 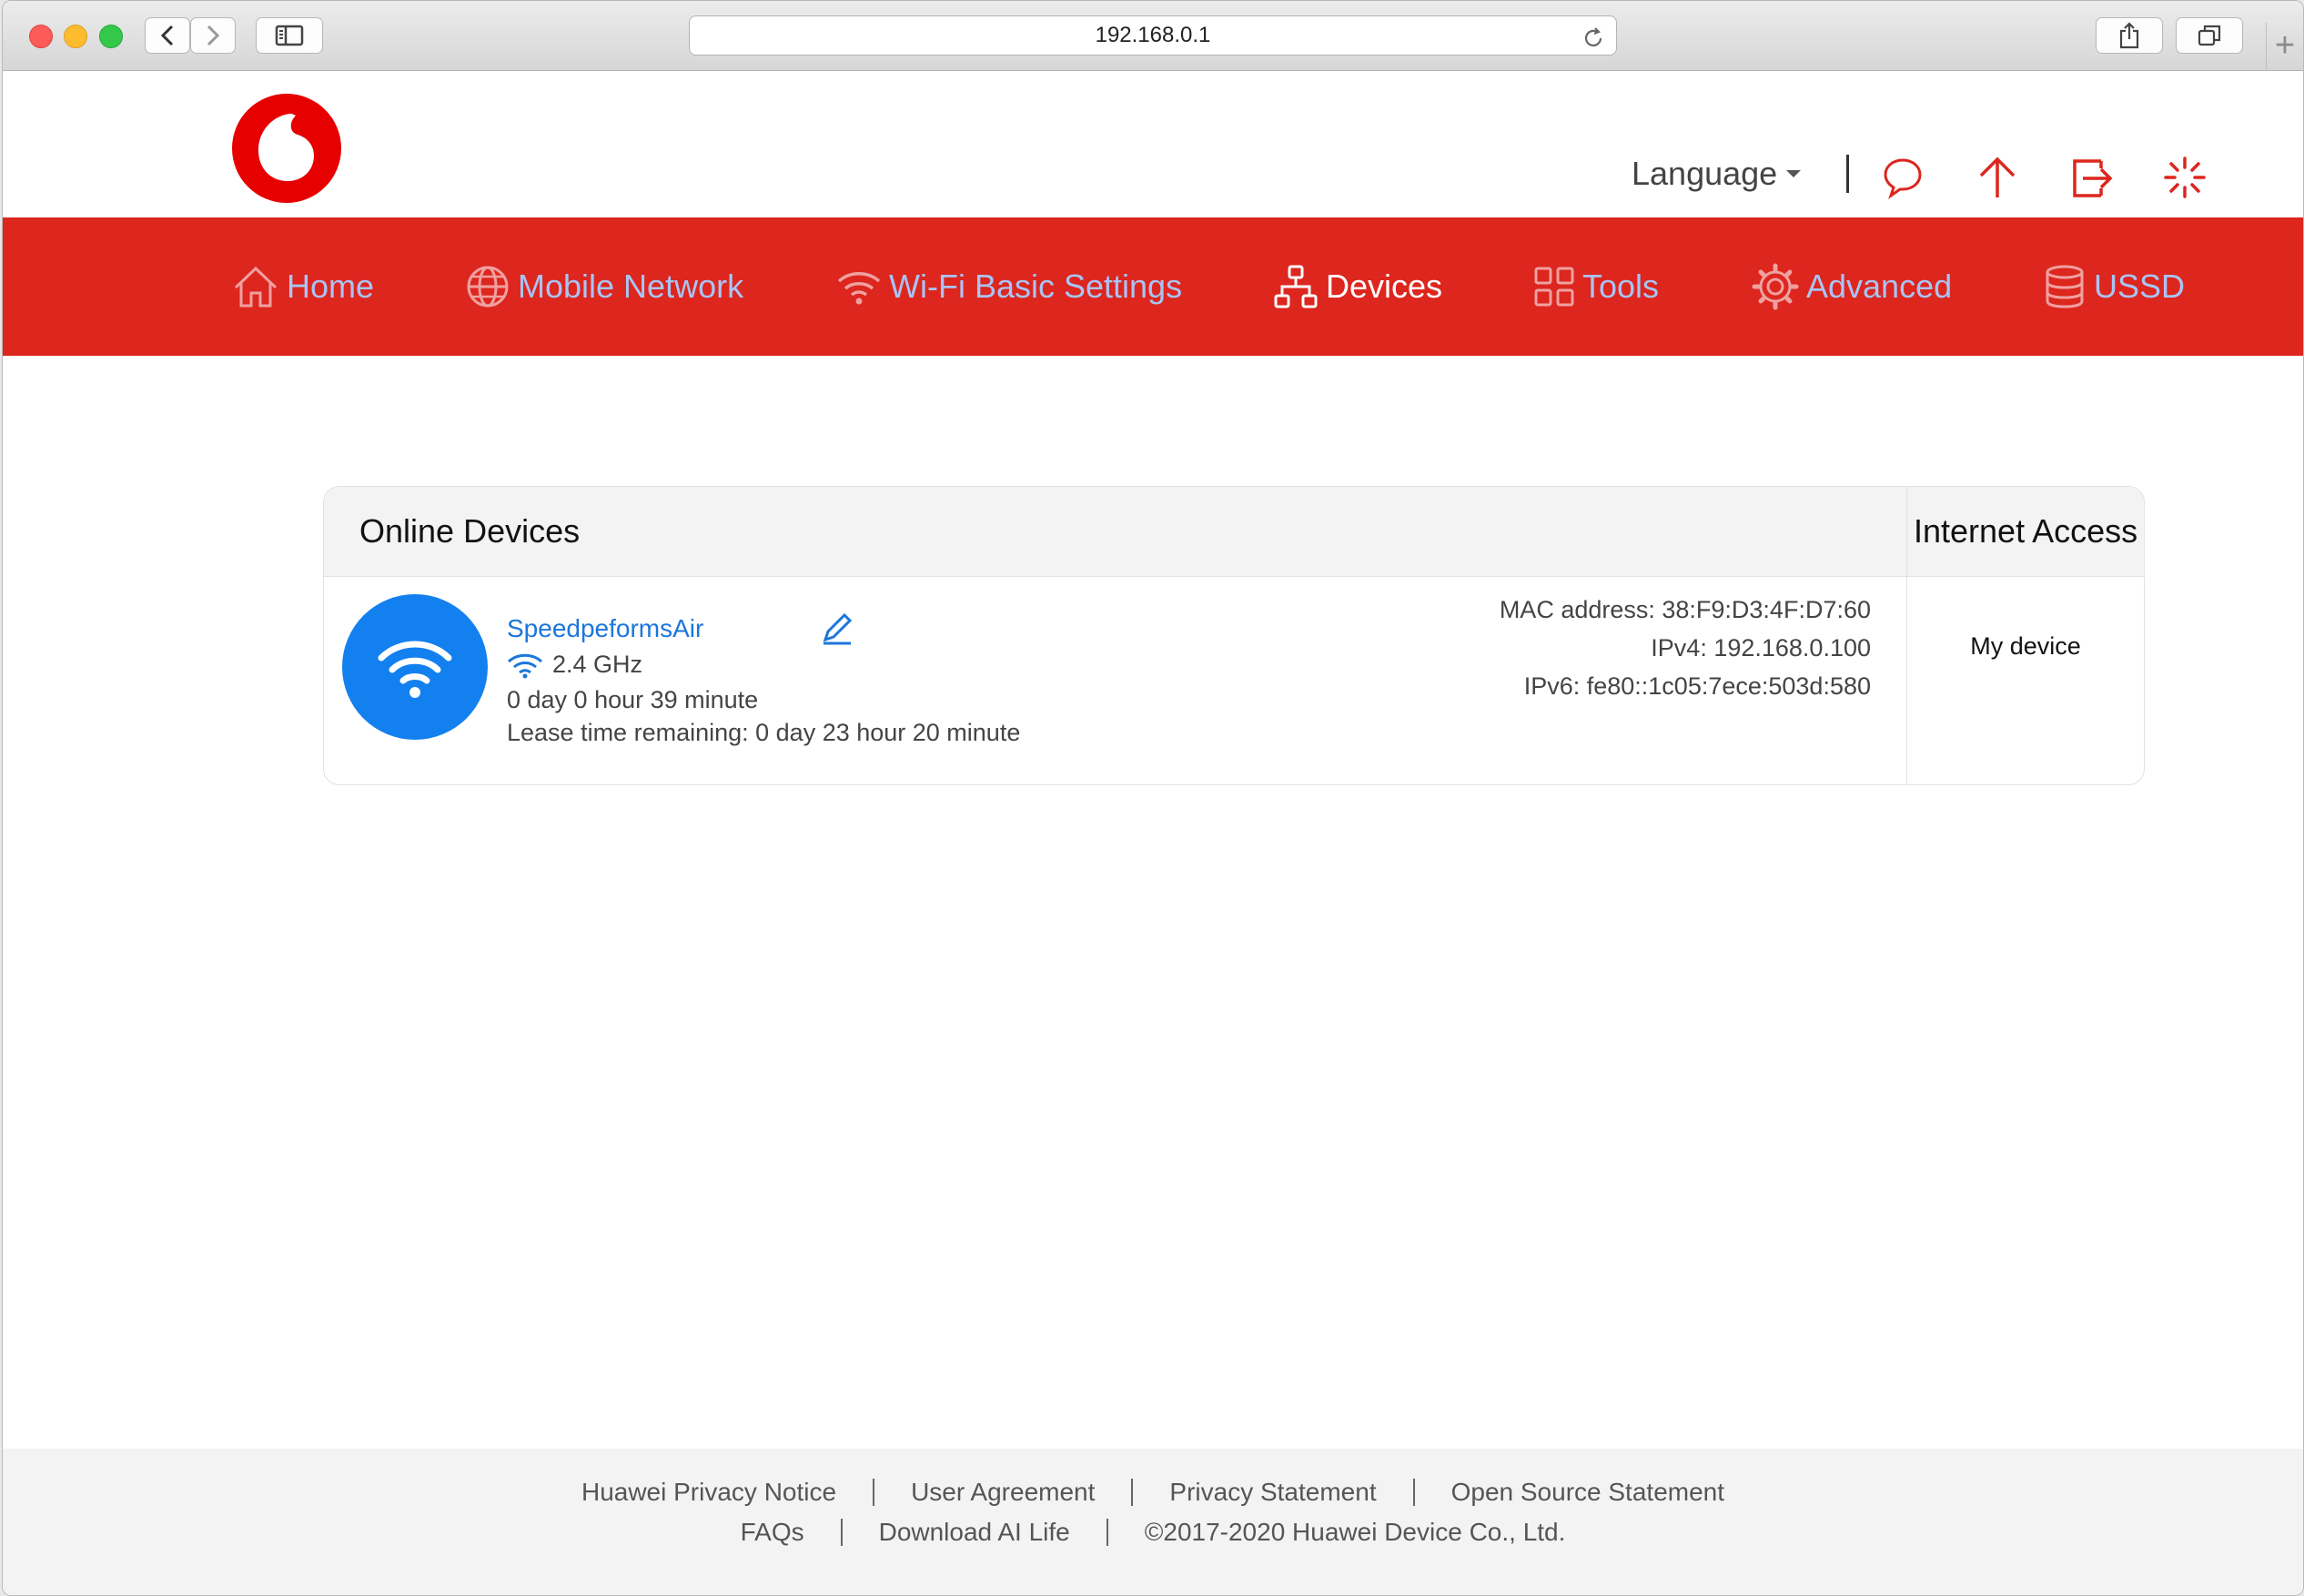 I want to click on share-icon, so click(x=2129, y=35).